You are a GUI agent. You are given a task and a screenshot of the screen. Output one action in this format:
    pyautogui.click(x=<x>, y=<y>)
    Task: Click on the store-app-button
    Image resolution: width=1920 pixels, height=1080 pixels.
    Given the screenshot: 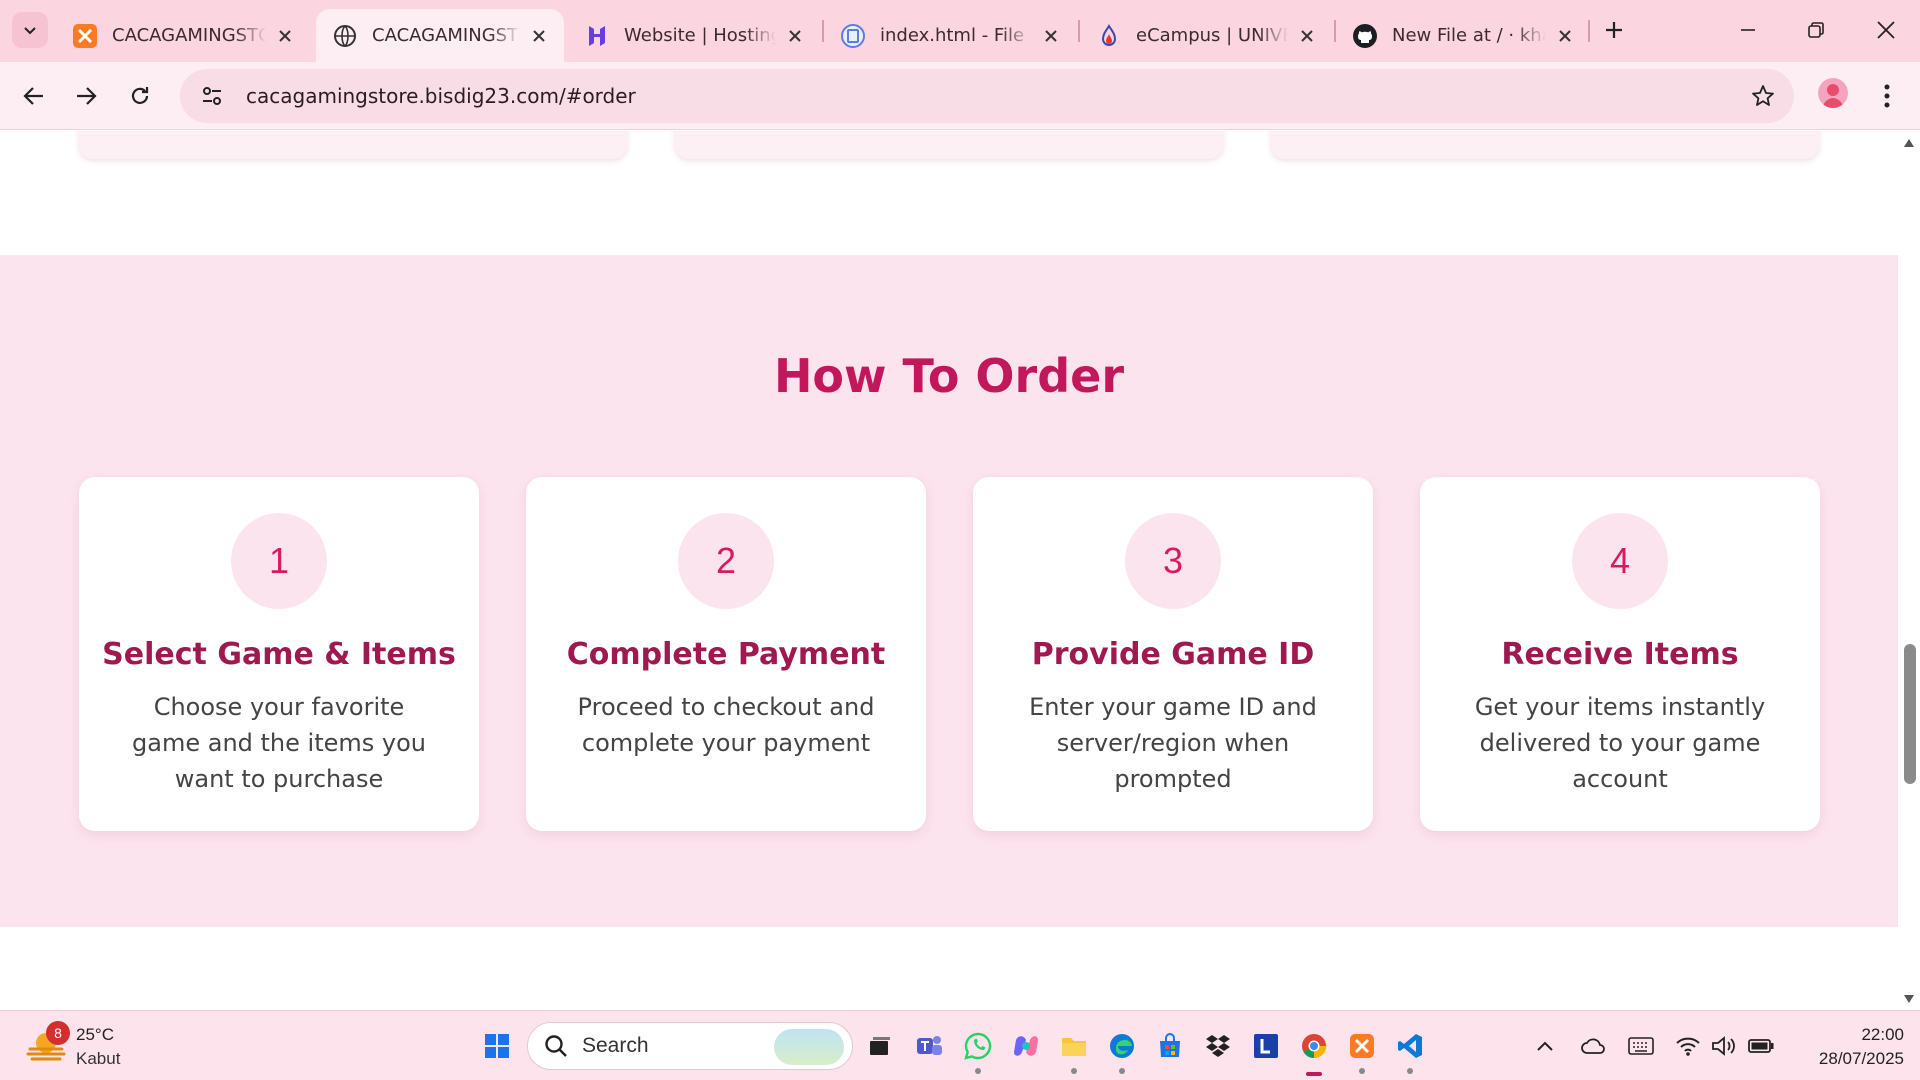 What is the action you would take?
    pyautogui.click(x=1170, y=1046)
    